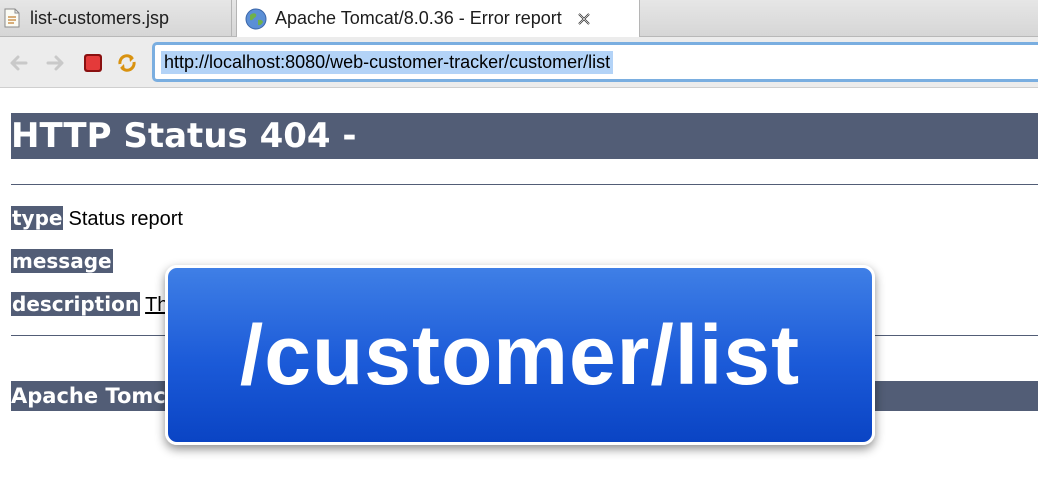 This screenshot has width=1038, height=493. I want to click on message-label: message, so click(62, 261).